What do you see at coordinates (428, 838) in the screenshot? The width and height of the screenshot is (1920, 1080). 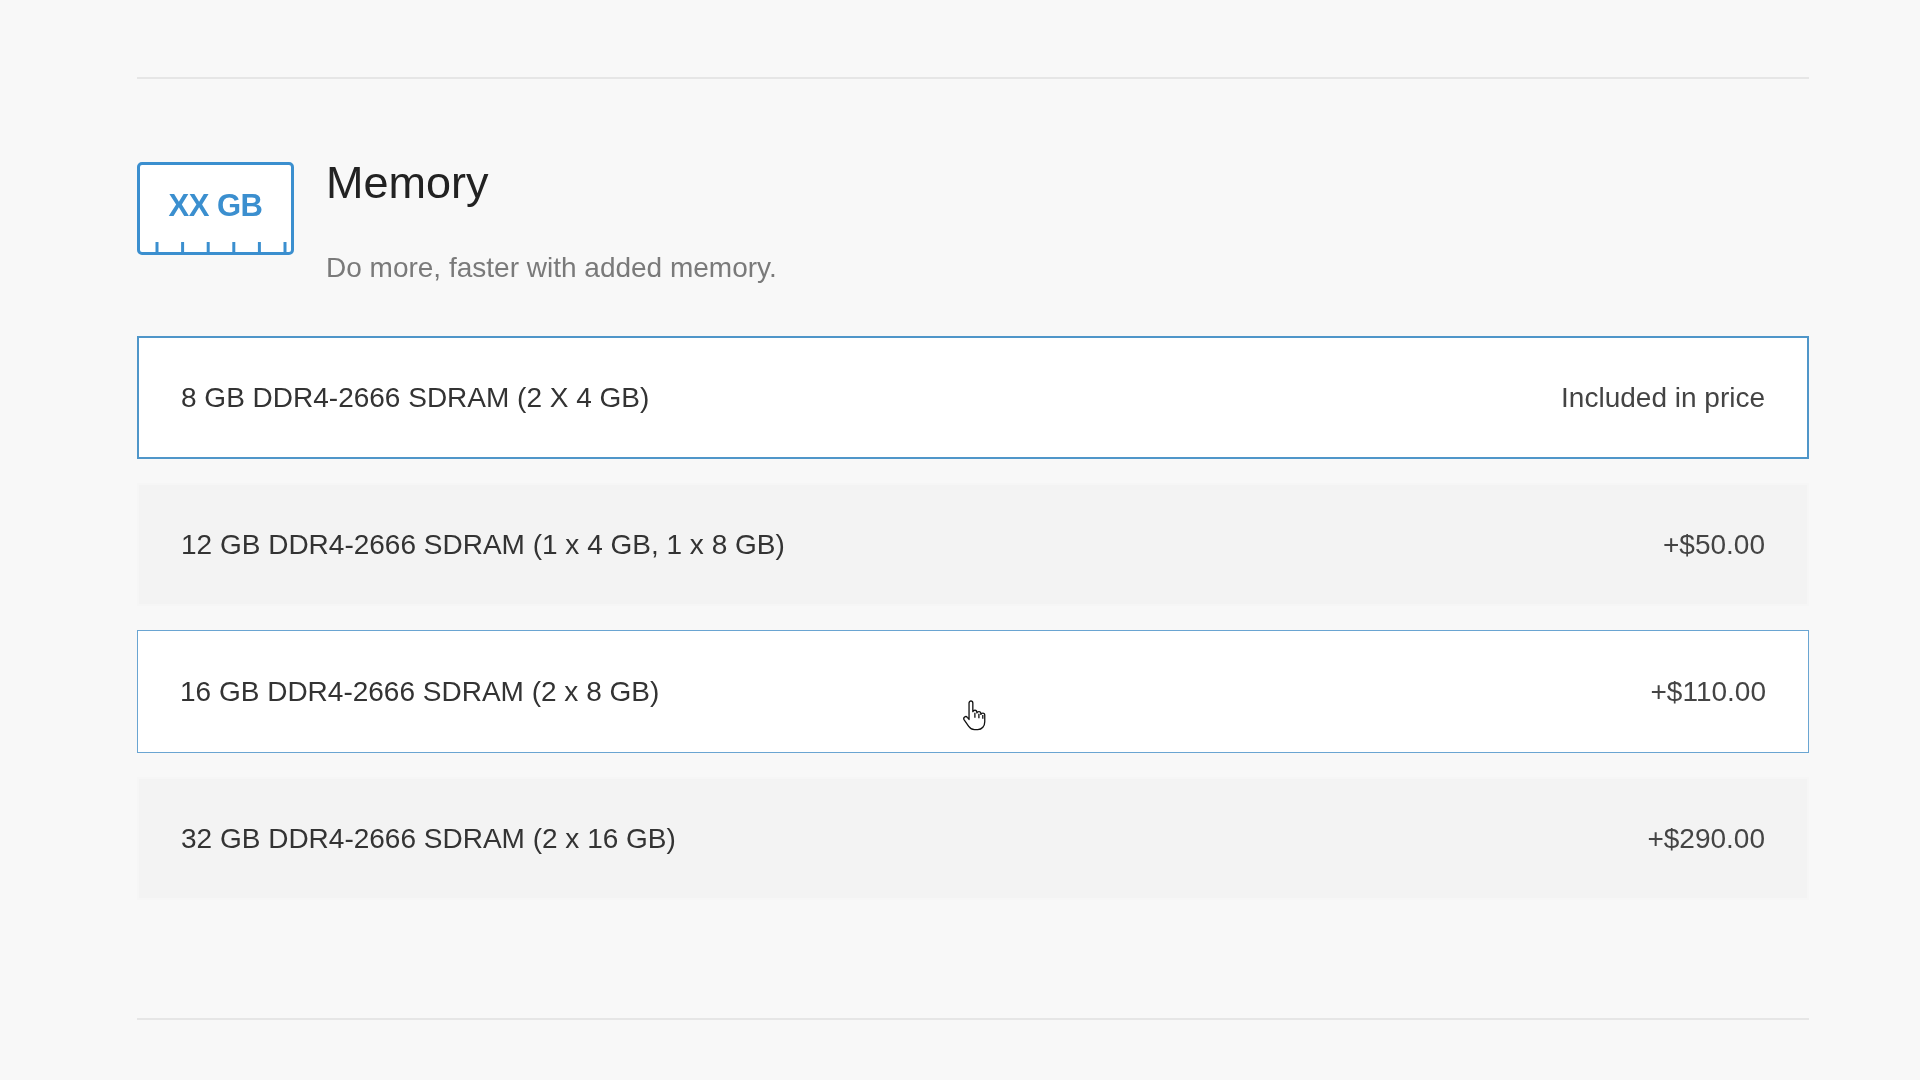 I see `option-label: 32 GB DDR4-2666 SDRAM (2 x 16 GB)` at bounding box center [428, 838].